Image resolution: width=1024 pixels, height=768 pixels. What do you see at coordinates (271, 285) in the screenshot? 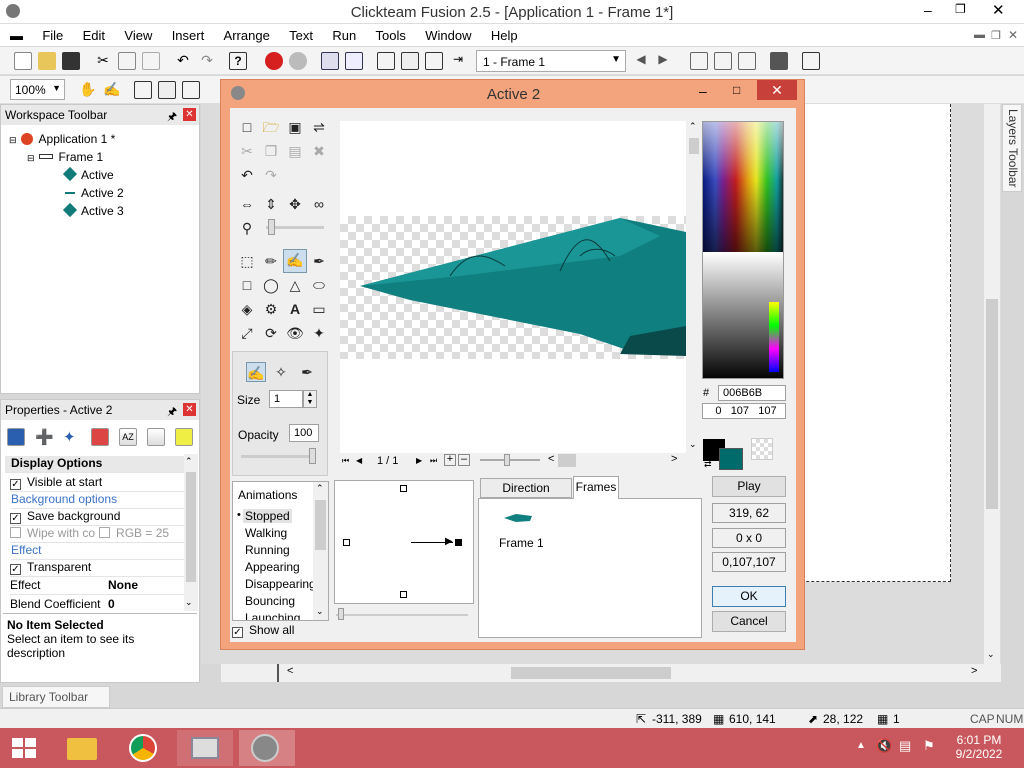
I see `ellipse-icon: ◯` at bounding box center [271, 285].